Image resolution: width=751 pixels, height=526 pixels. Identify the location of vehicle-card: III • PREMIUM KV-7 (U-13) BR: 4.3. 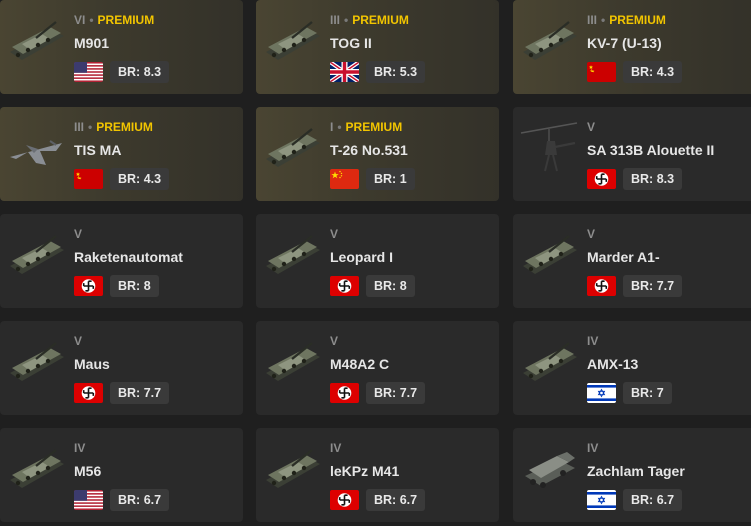
(632, 47).